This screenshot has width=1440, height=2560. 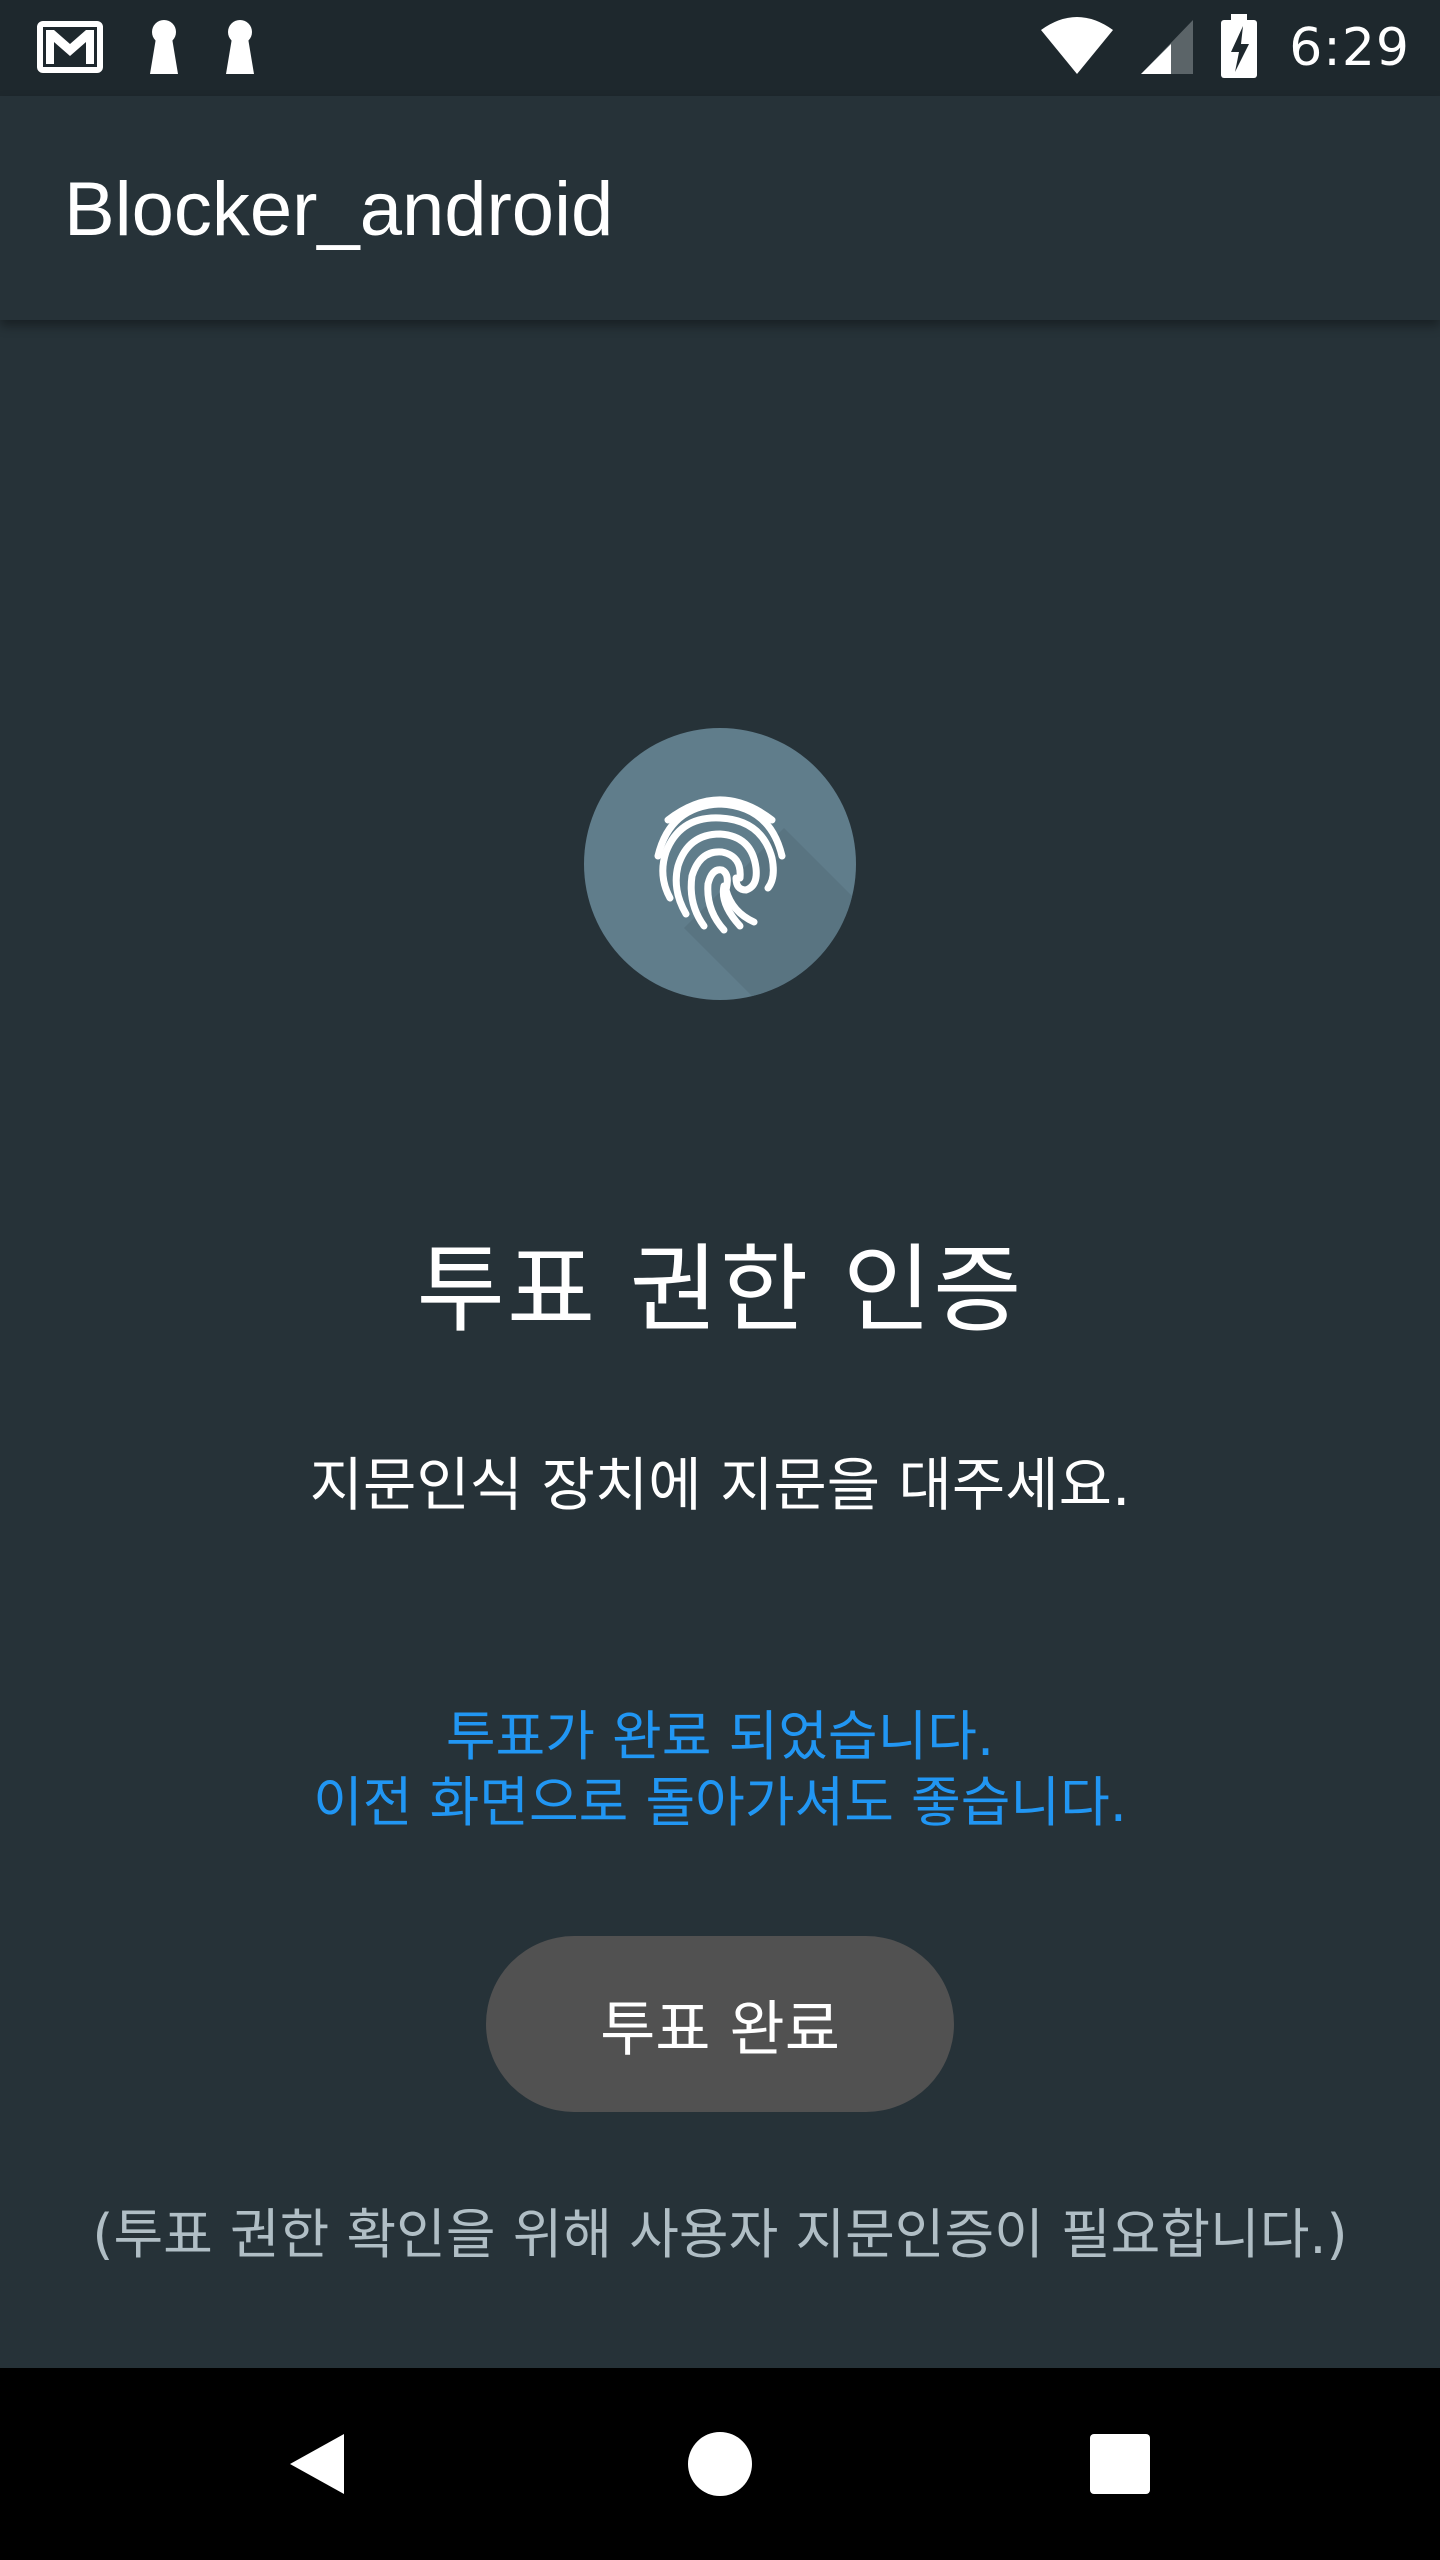 I want to click on vote-message-line-2: 이전 화면으로 돌아가셔도 좋습니다., so click(x=720, y=1802).